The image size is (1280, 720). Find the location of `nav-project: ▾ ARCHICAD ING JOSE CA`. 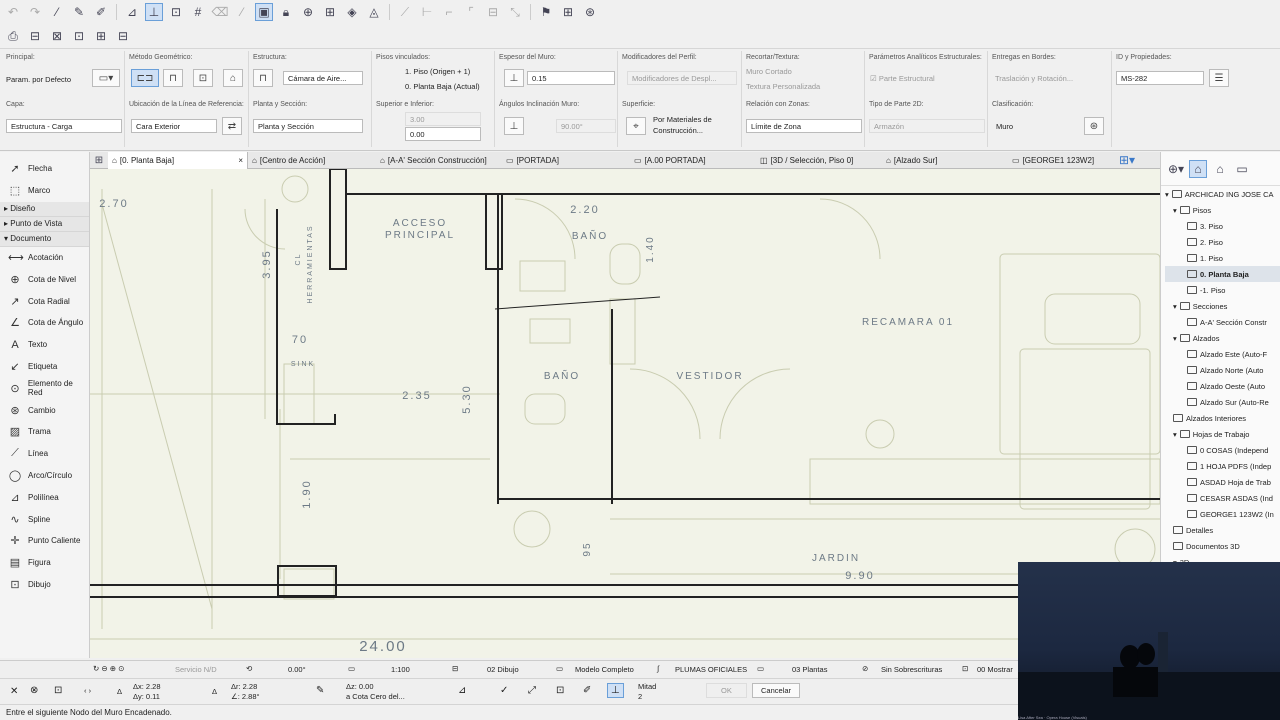

nav-project: ▾ ARCHICAD ING JOSE CA is located at coordinates (1222, 194).